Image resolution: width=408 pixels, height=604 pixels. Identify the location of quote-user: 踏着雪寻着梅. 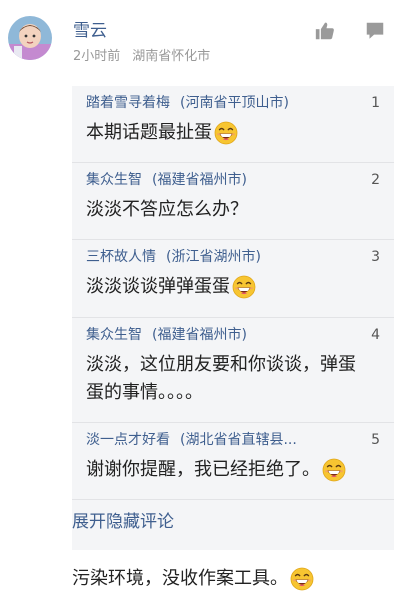
(128, 103).